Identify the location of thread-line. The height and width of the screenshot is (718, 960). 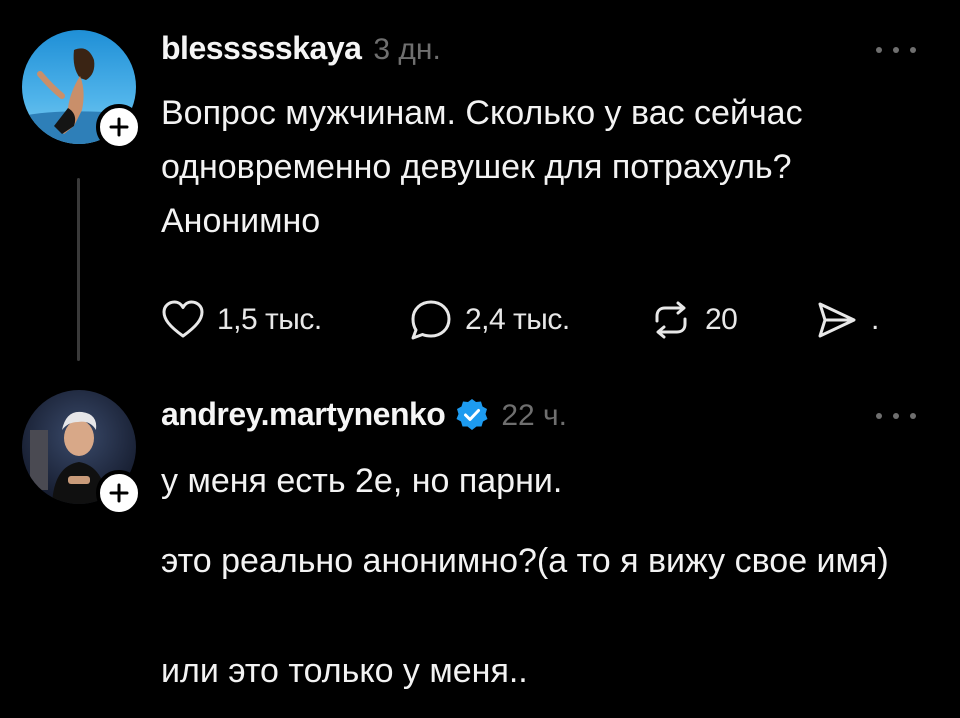
(78, 269).